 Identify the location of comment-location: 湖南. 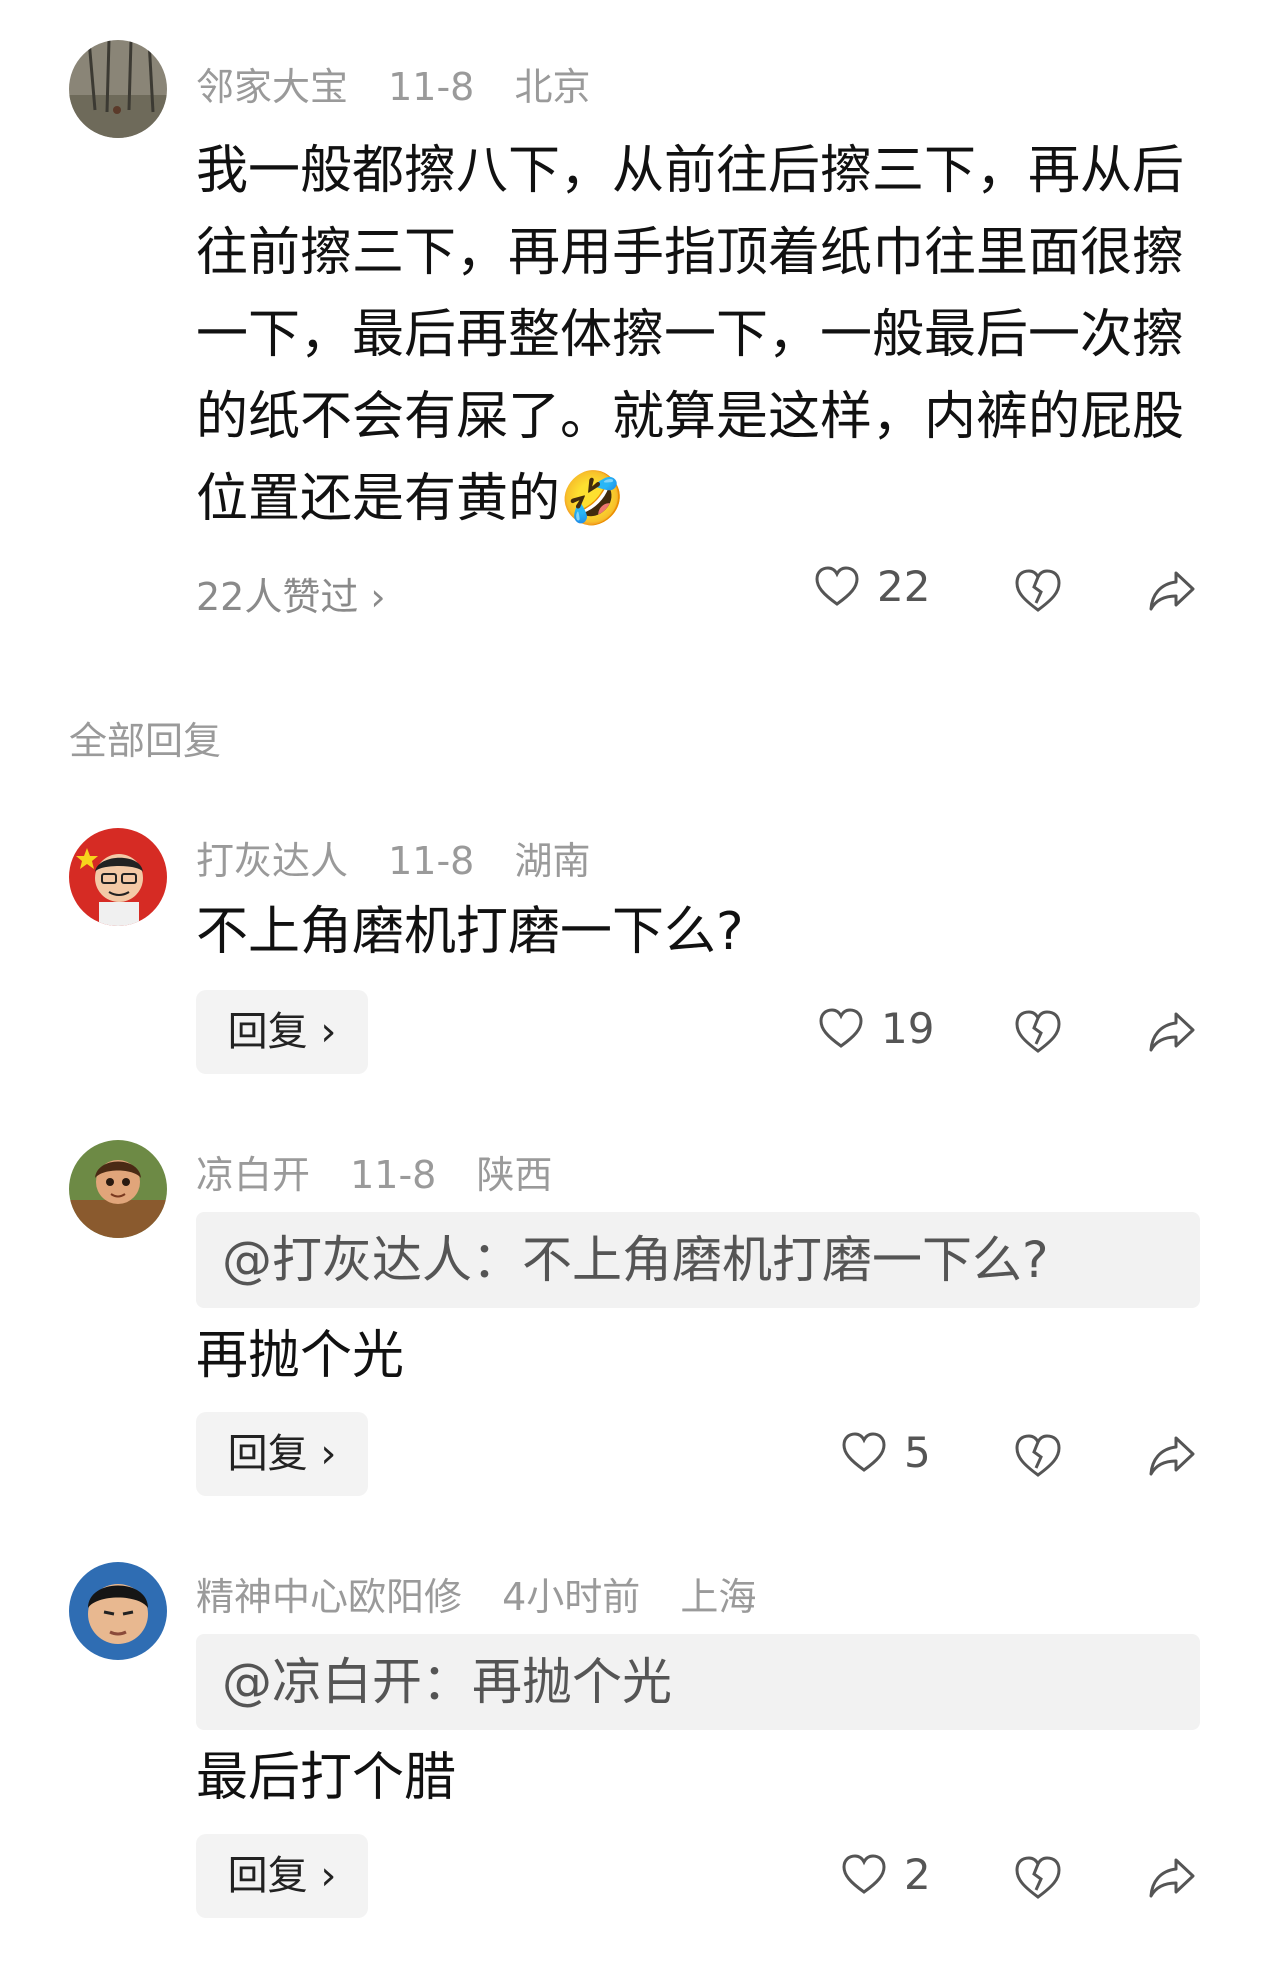
(552, 861).